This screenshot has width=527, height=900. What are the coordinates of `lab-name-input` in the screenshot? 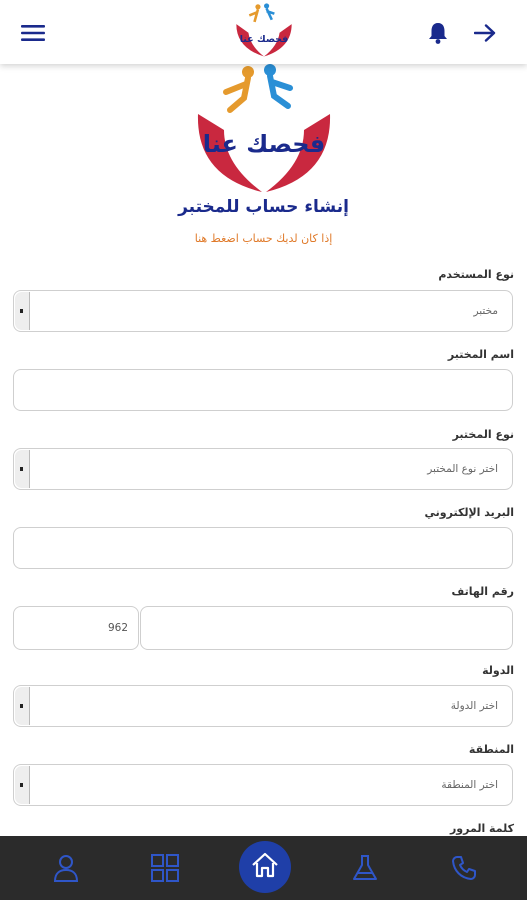 It's located at (263, 390).